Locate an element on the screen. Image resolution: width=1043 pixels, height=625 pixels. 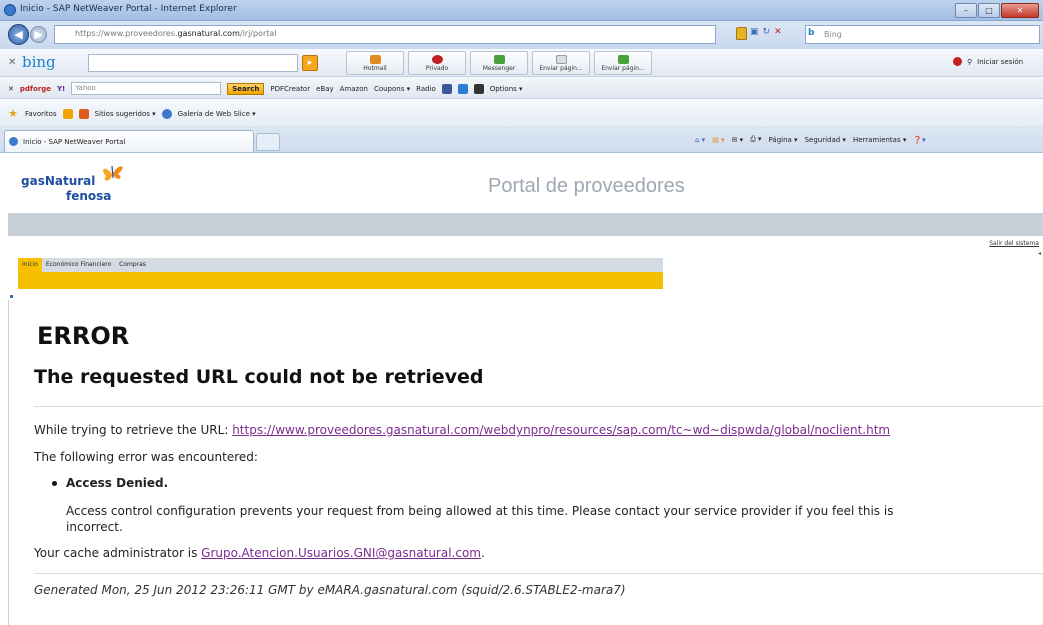
bing-signin-area: ⚲ Iniciar sesión is located at coordinates (988, 61).